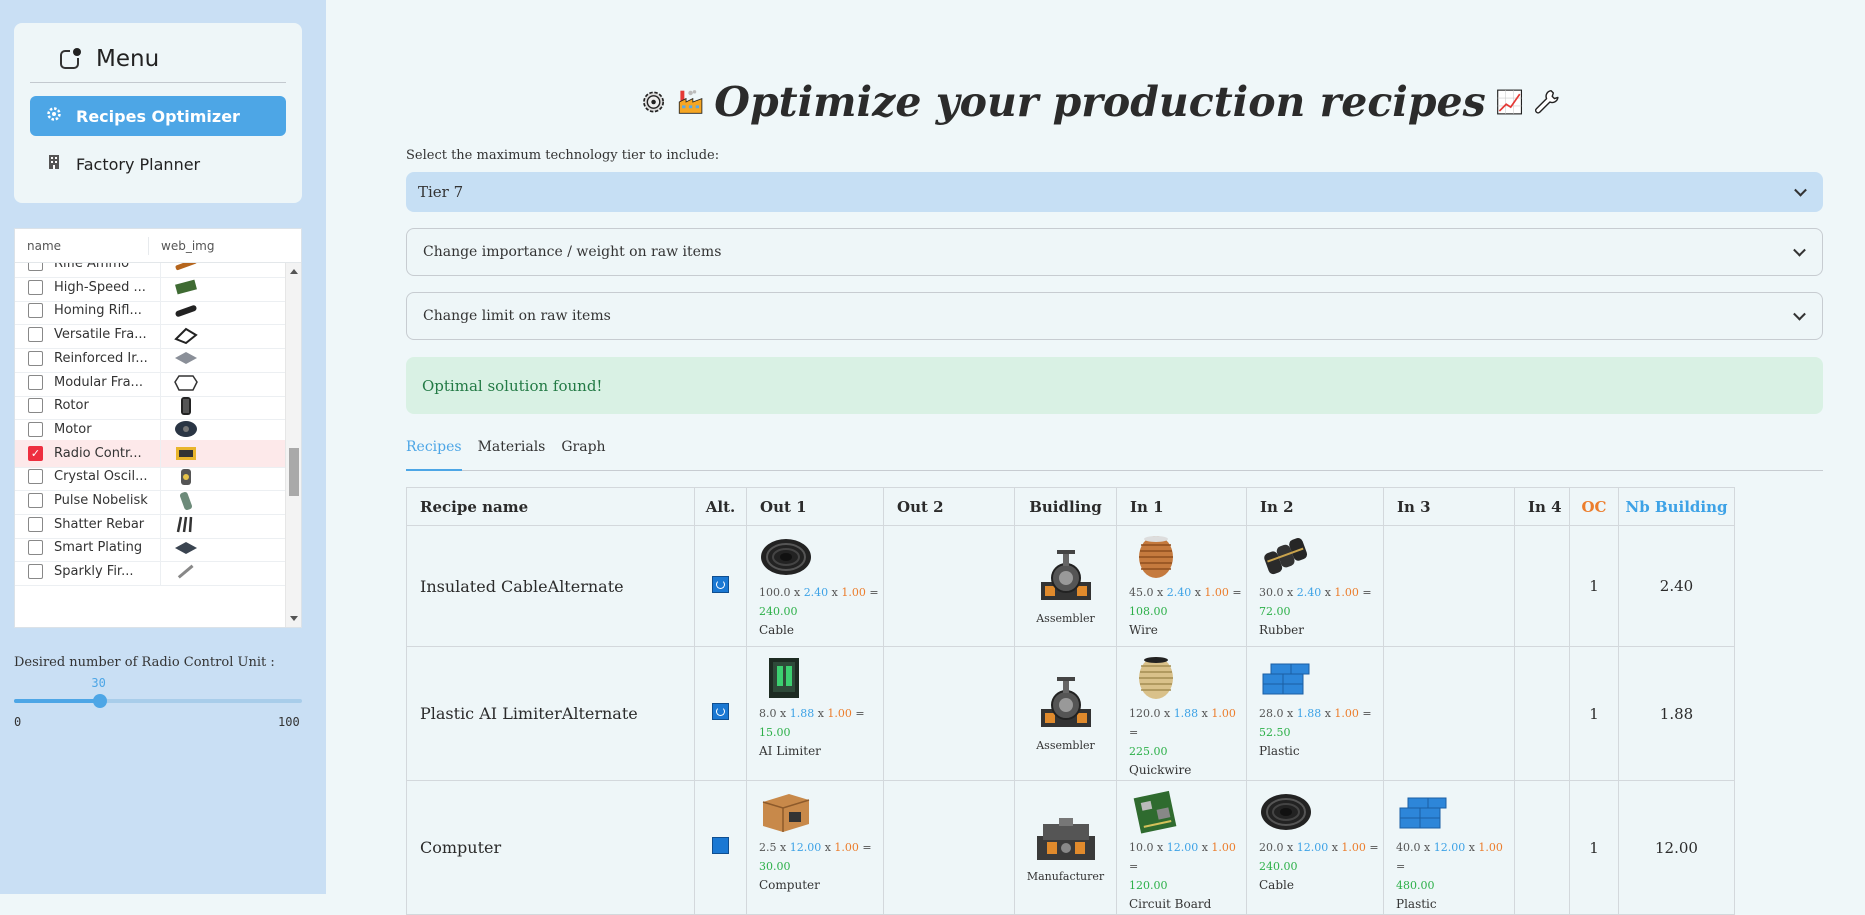  Describe the element at coordinates (1449, 506) in the screenshot. I see `header-in3: In 3` at that location.